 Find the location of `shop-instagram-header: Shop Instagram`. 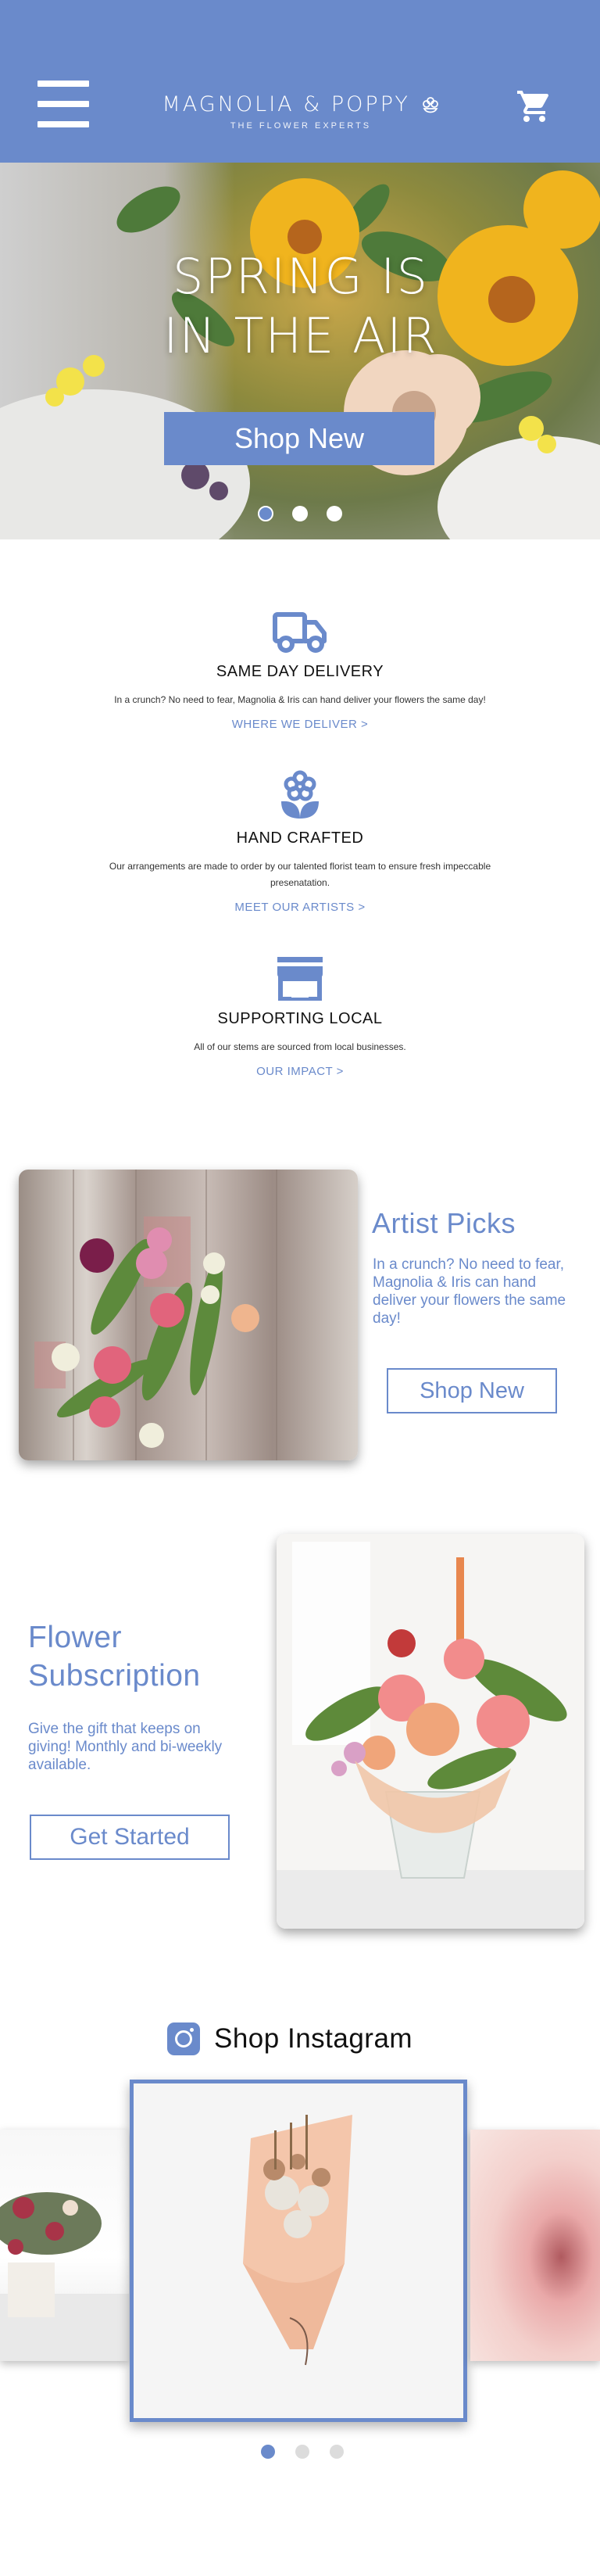

shop-instagram-header: Shop Instagram is located at coordinates (289, 2039).